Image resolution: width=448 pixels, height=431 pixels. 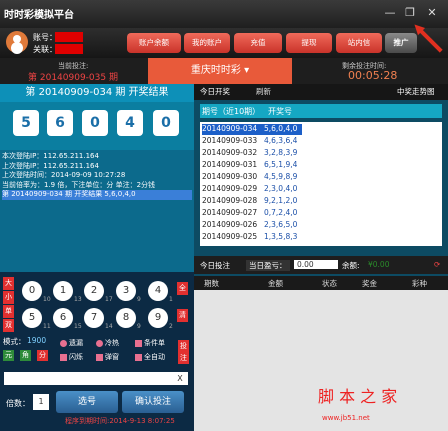 I want to click on my-account-button: 我的账户, so click(x=207, y=43).